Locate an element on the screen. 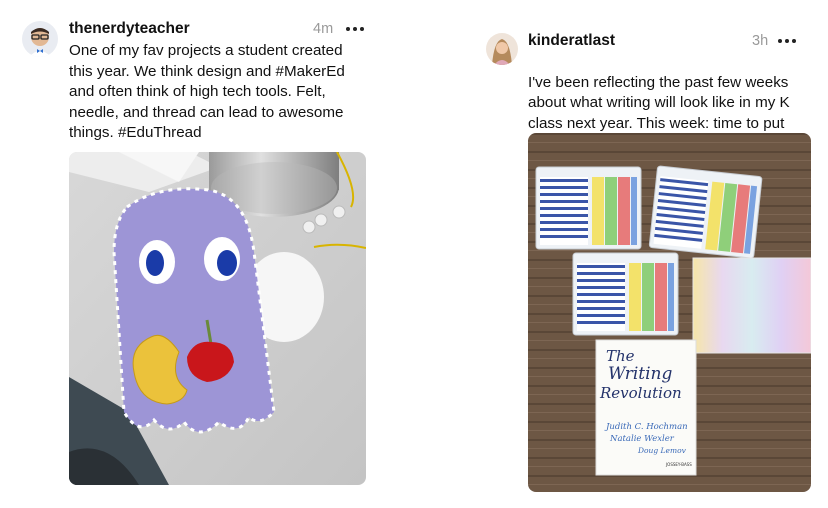  book-title-2: Writing is located at coordinates (640, 374).